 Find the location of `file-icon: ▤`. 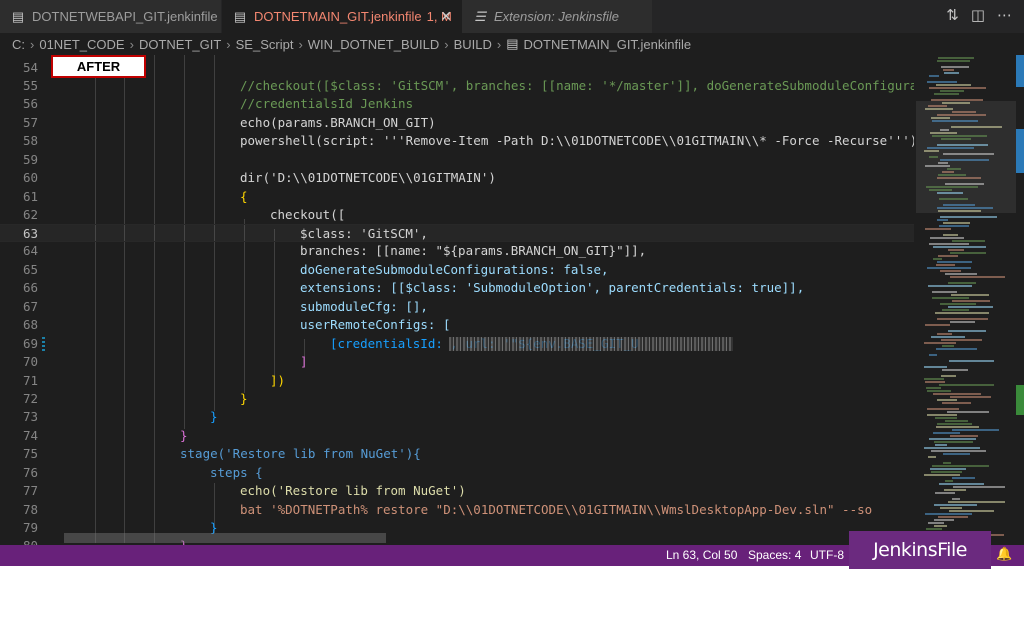

file-icon: ▤ is located at coordinates (18, 16).